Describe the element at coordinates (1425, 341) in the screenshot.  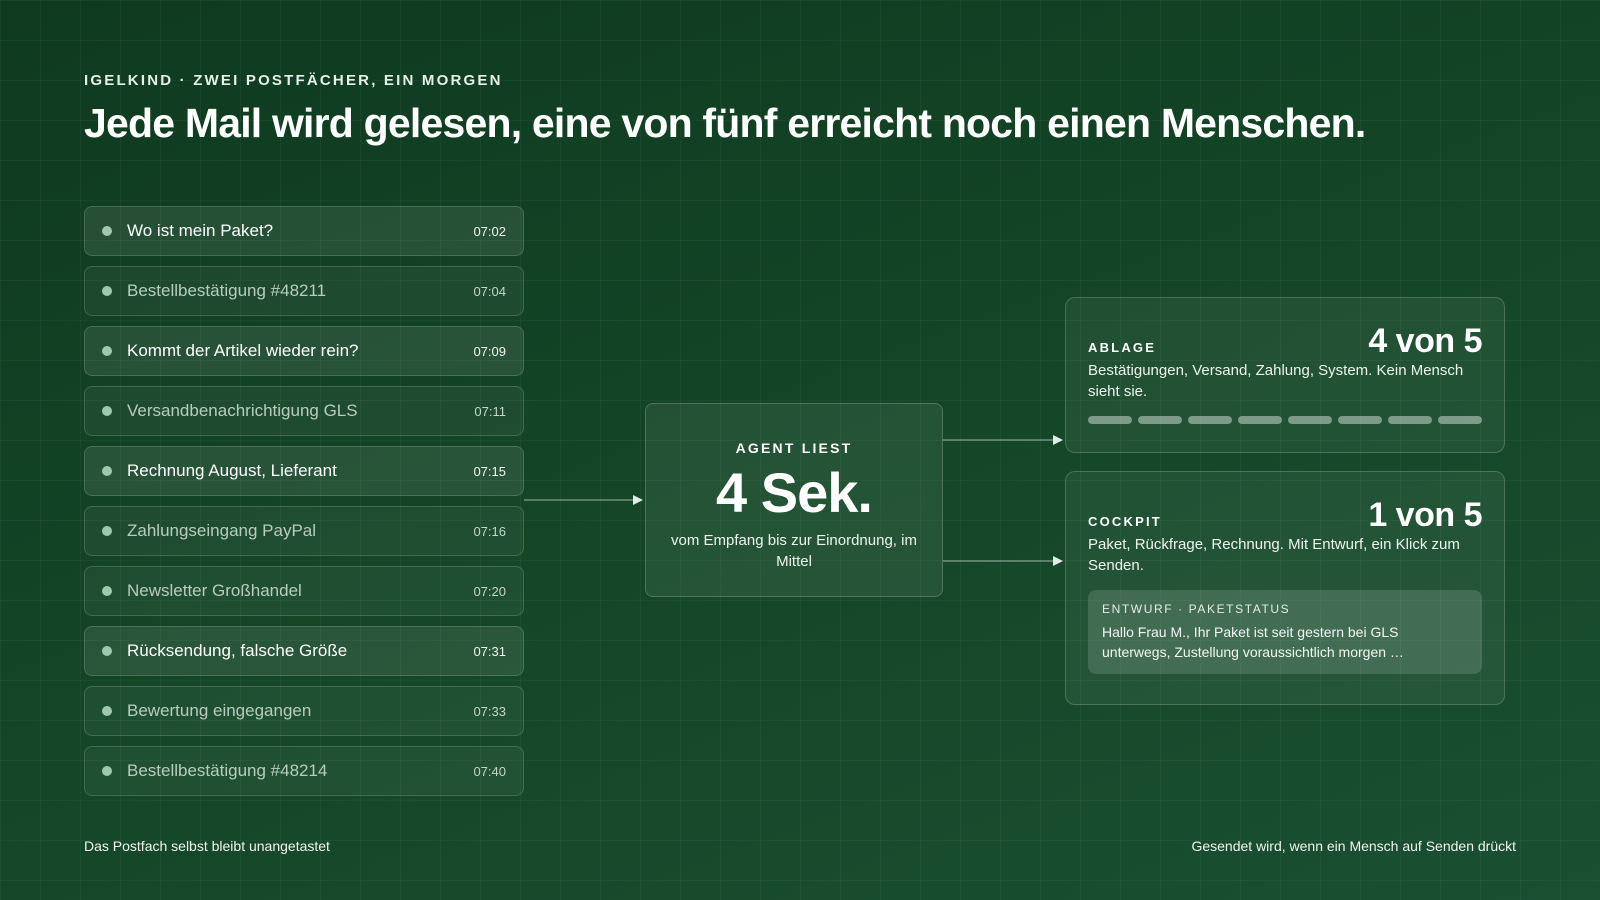
I see `ablage-count: 4 von 5` at that location.